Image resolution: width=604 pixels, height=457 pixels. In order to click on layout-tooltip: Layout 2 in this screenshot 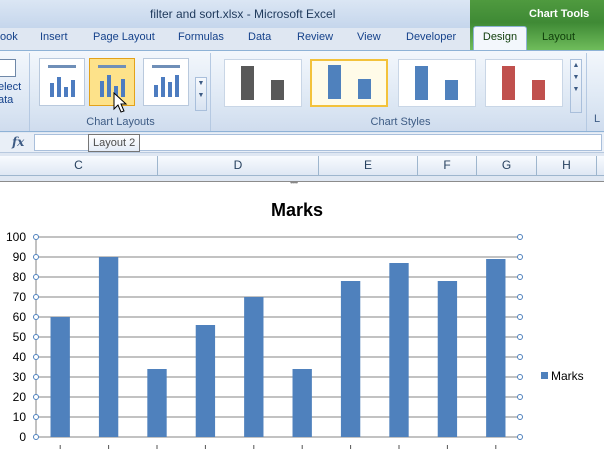, I will do `click(114, 143)`.